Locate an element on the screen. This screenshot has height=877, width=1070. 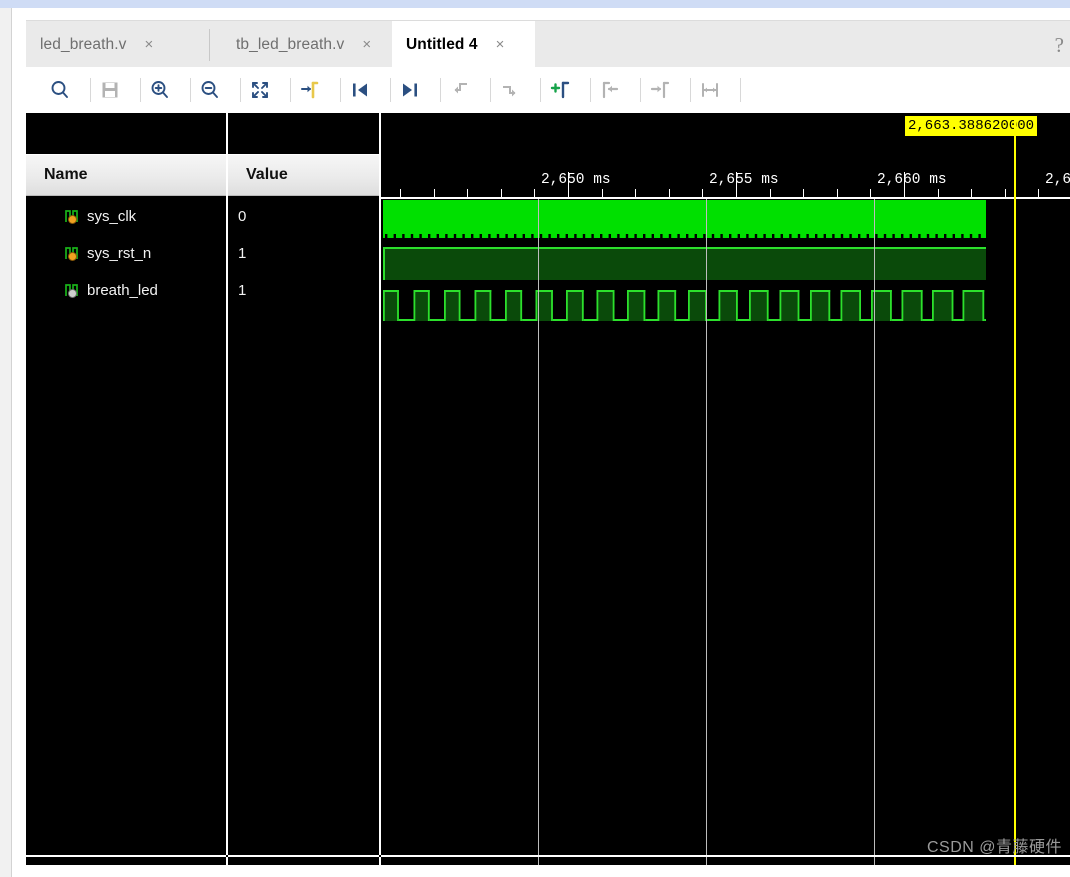
left-dock-rail is located at coordinates (6, 442).